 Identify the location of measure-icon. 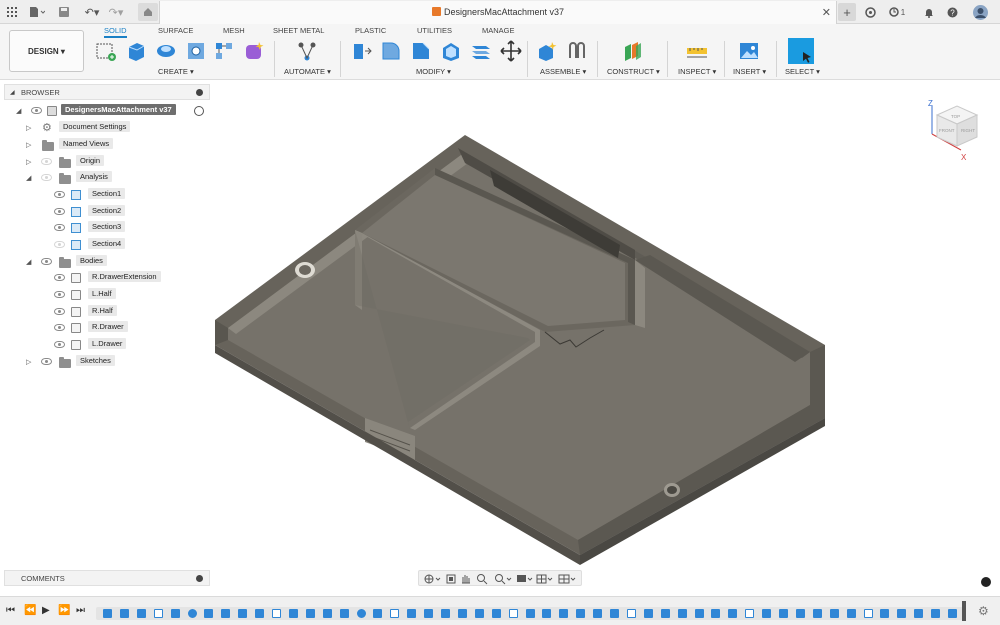
(697, 51).